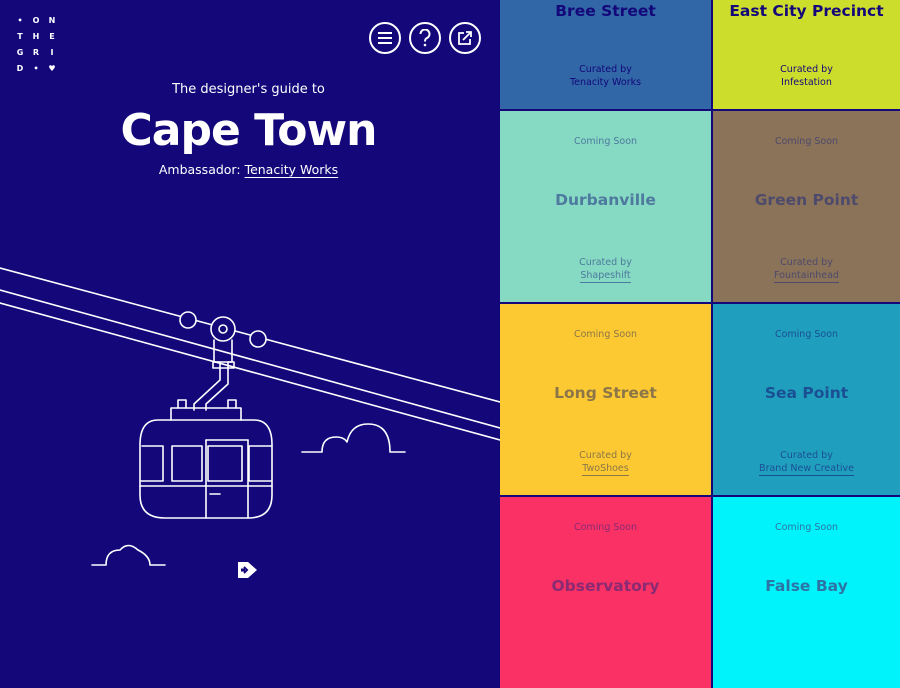 The image size is (900, 688). I want to click on tile-title: East City Precinct, so click(806, 11).